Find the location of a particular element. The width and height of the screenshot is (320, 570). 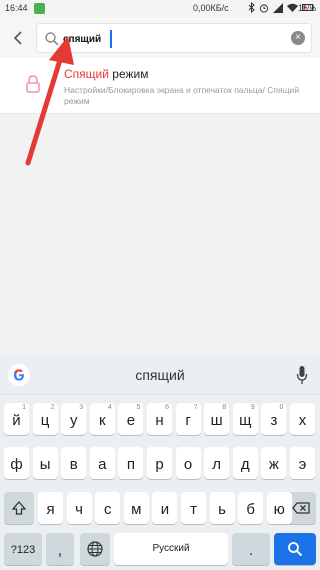

key-с: с is located at coordinates (108, 508).